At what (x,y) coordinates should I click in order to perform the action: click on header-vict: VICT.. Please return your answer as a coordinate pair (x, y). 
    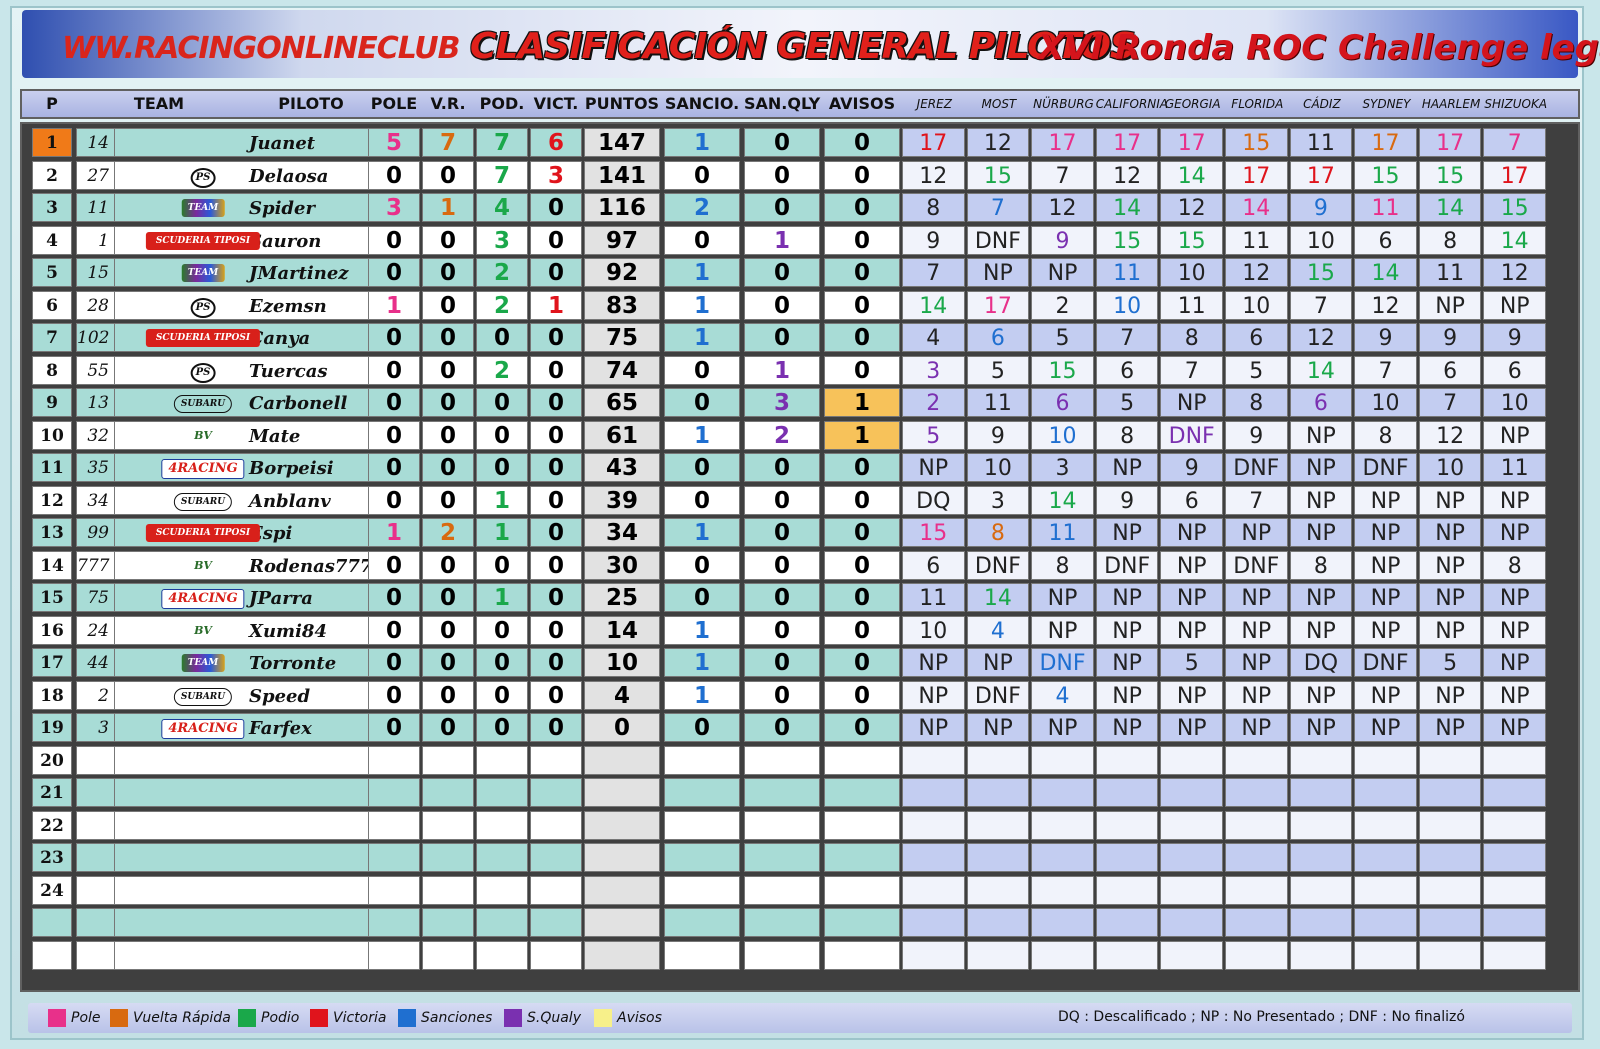
    Looking at the image, I should click on (556, 103).